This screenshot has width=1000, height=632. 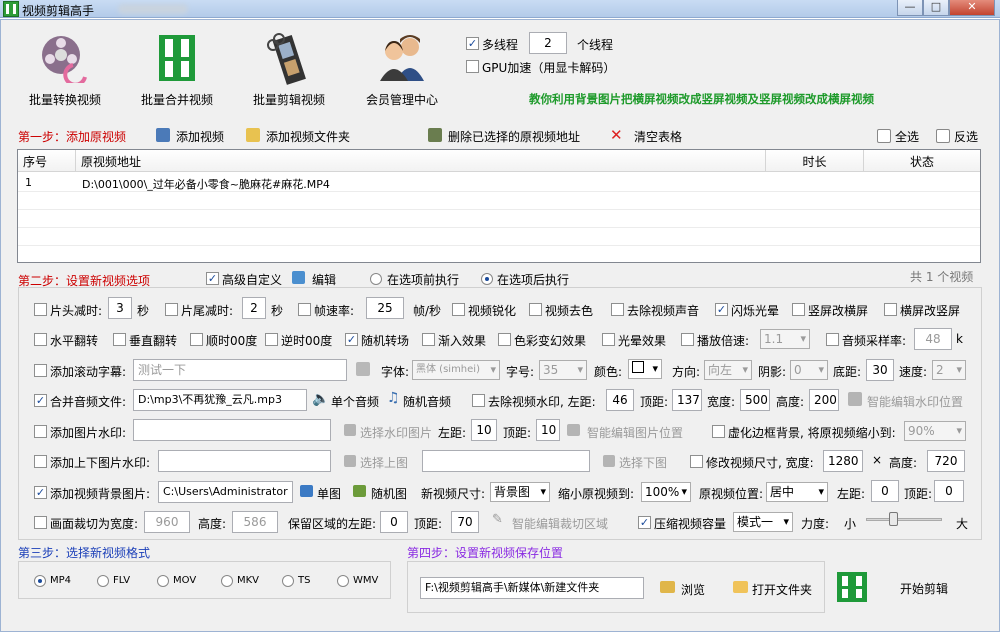 I want to click on shrink-select: 100%, so click(x=666, y=492).